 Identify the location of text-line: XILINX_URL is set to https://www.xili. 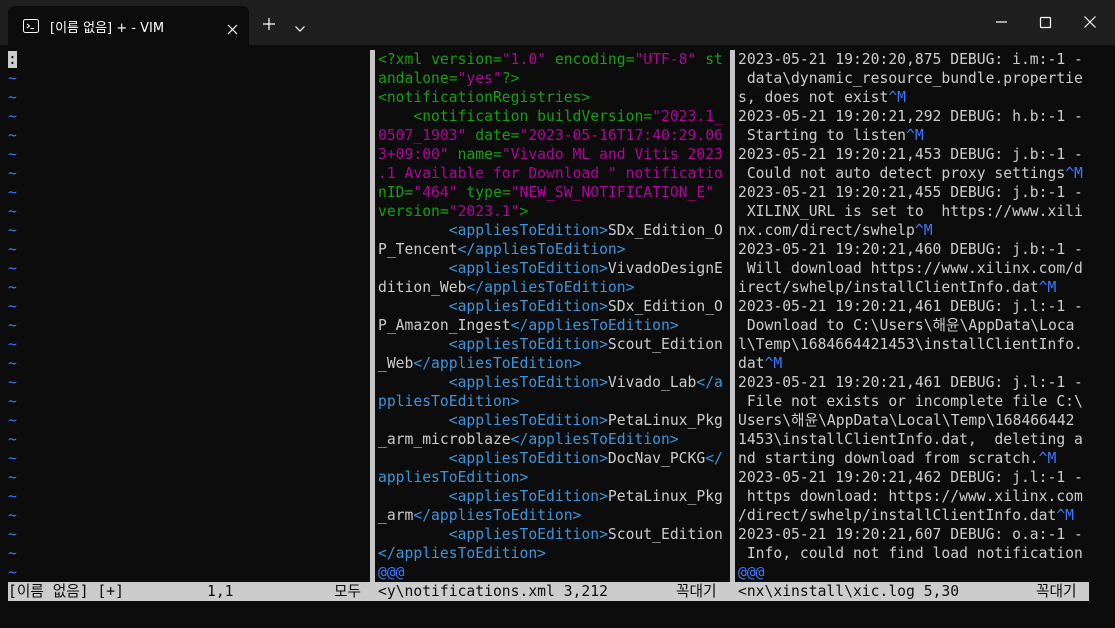
(916, 211).